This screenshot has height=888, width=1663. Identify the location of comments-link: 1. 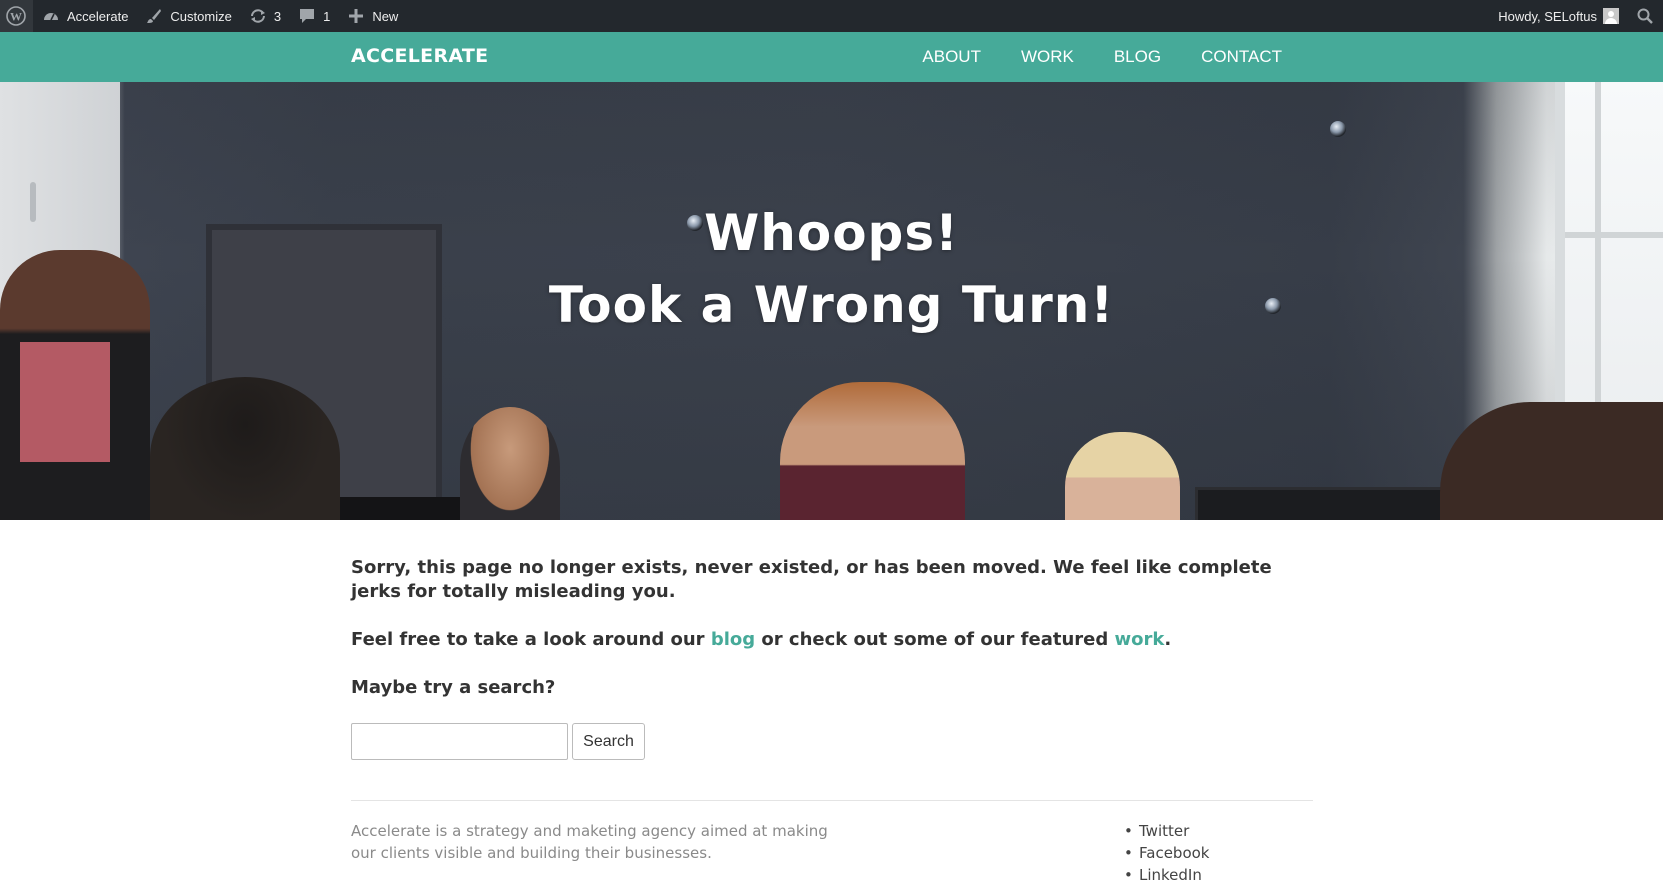
(313, 16).